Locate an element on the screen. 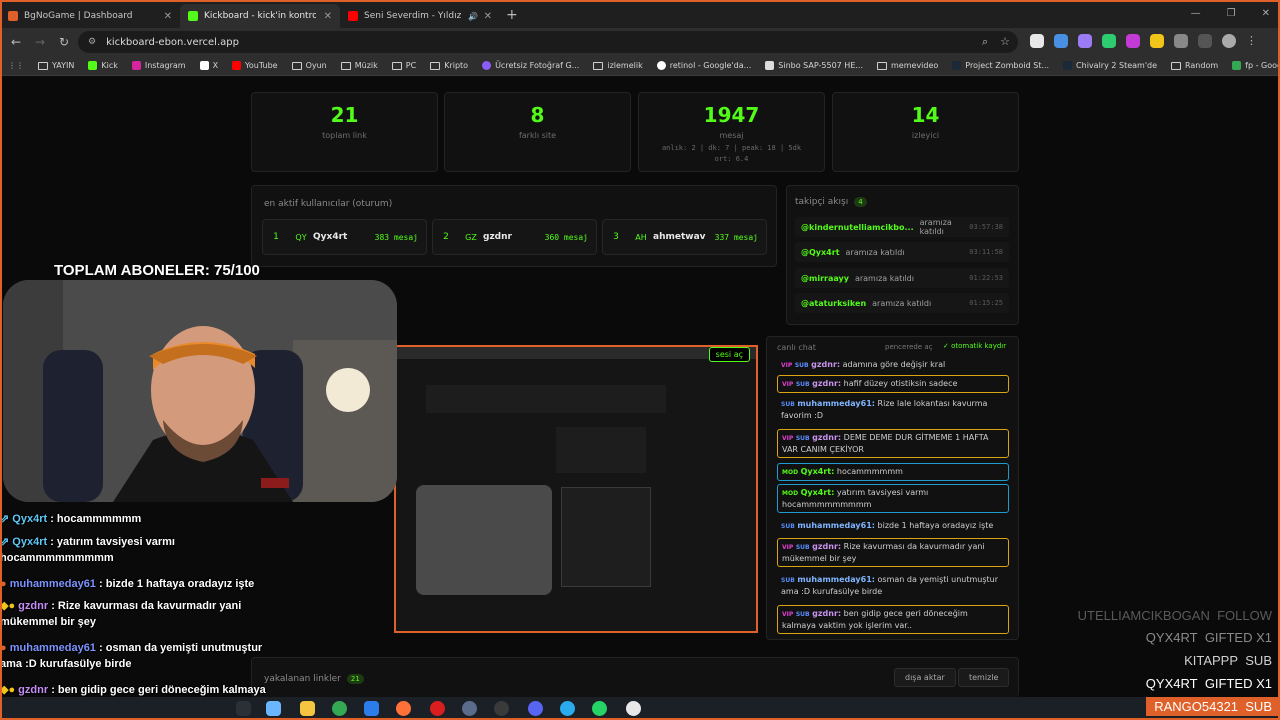  bookmark-item: Instagram is located at coordinates (158, 65).